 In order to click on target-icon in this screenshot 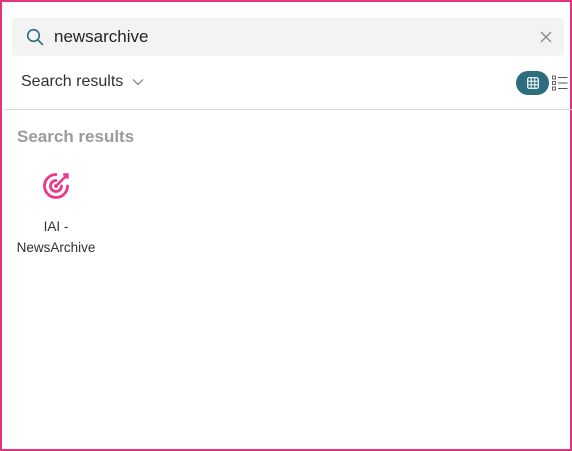, I will do `click(56, 186)`.